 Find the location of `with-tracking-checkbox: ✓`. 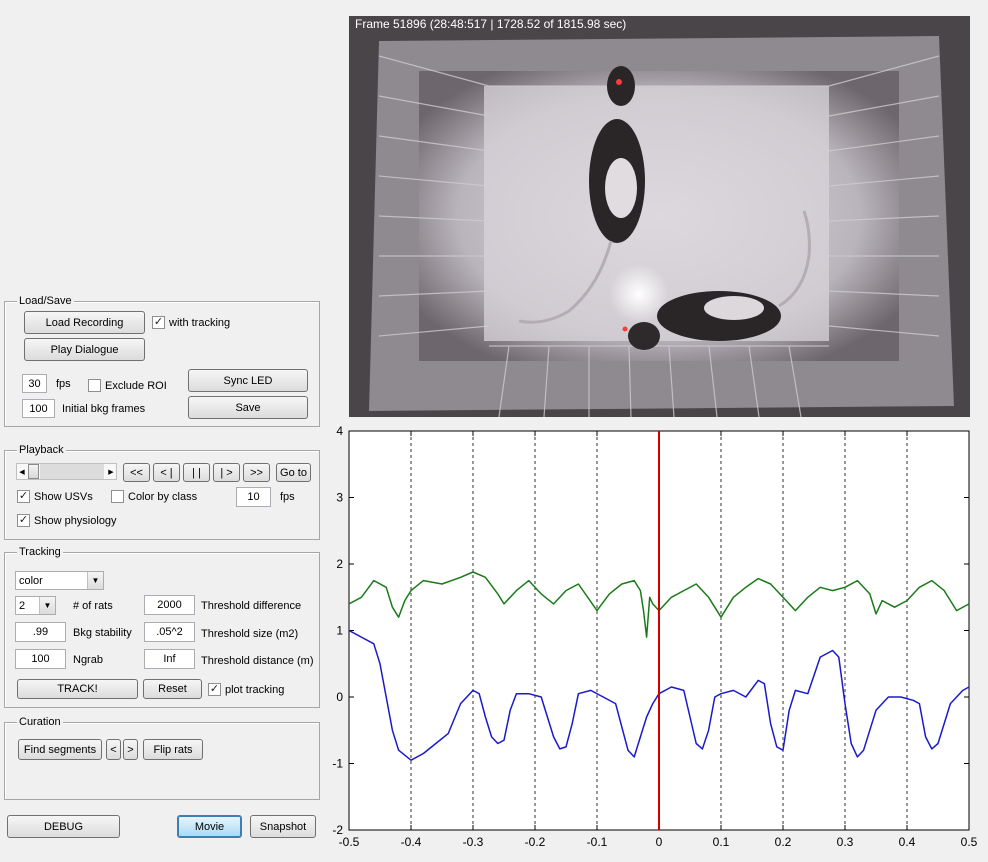

with-tracking-checkbox: ✓ is located at coordinates (158, 322).